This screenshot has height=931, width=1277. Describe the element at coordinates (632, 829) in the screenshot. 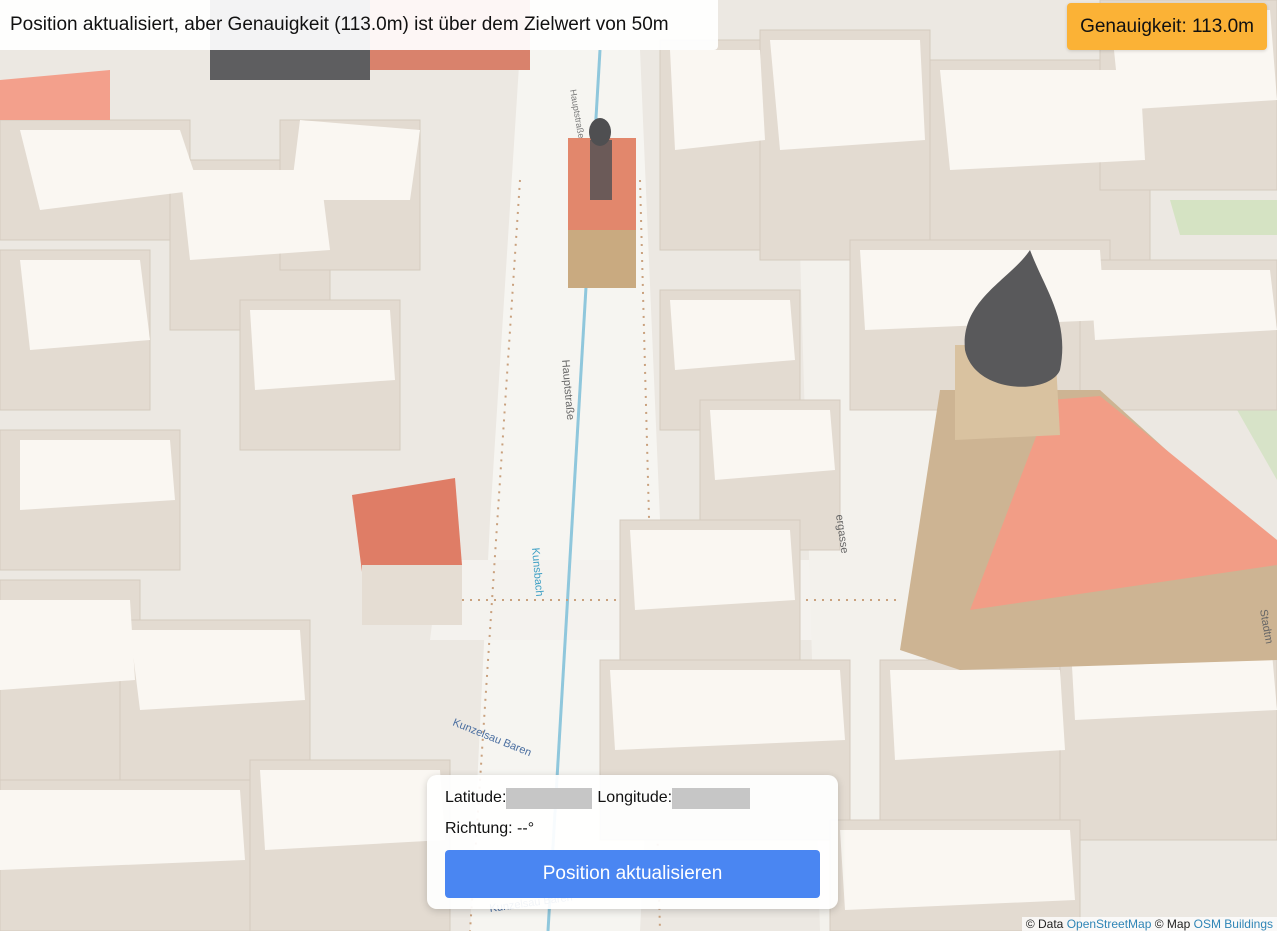

I see `heading-row: Richtung: --°` at that location.